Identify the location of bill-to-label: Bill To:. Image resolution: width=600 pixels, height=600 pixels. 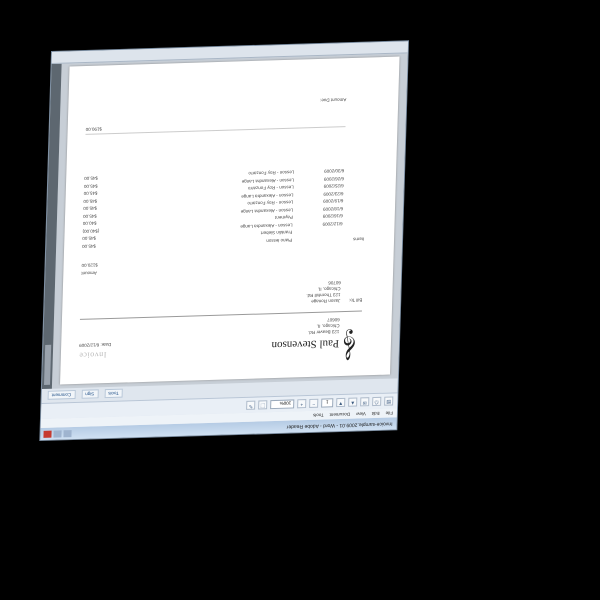
(356, 300).